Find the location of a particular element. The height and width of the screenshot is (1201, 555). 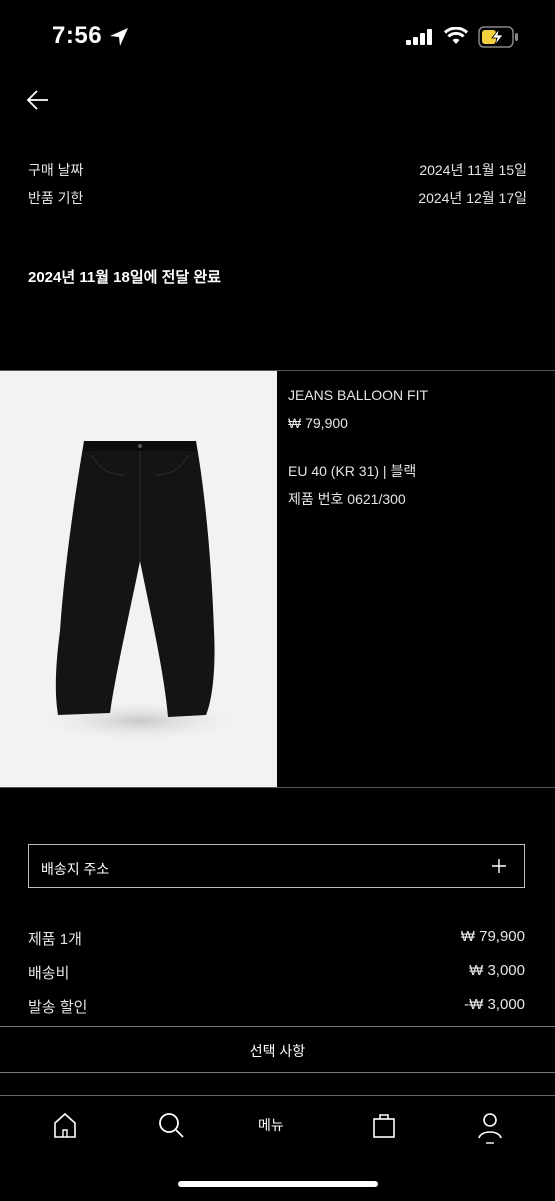

shipping-address-label: 배송지 주소 is located at coordinates (75, 869).